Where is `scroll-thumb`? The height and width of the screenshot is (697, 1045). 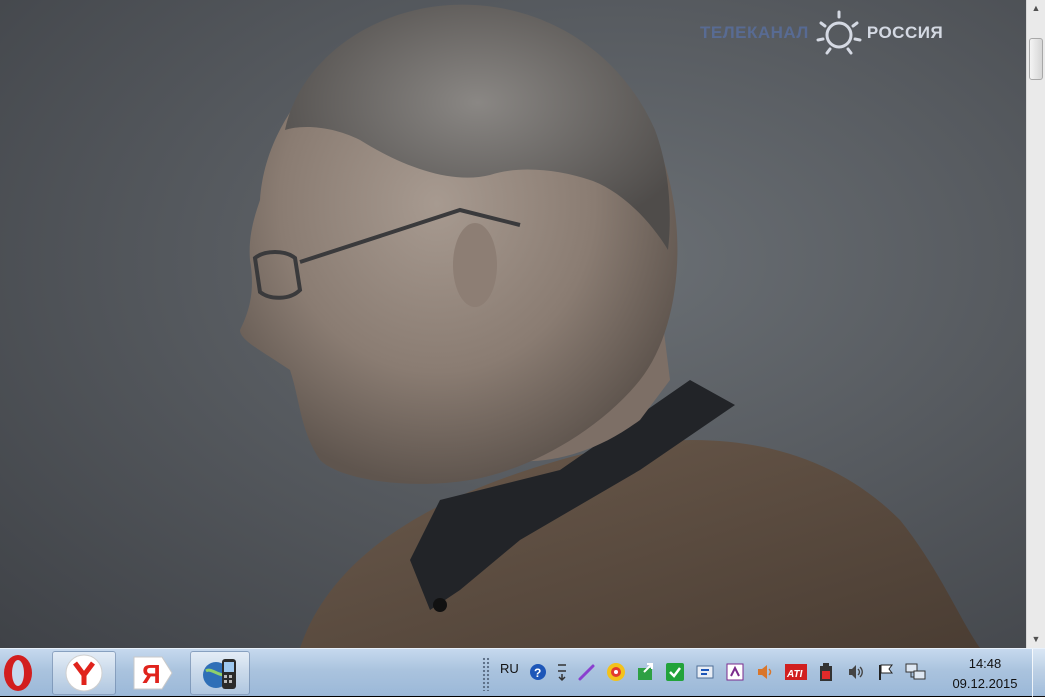
scroll-thumb is located at coordinates (1036, 59).